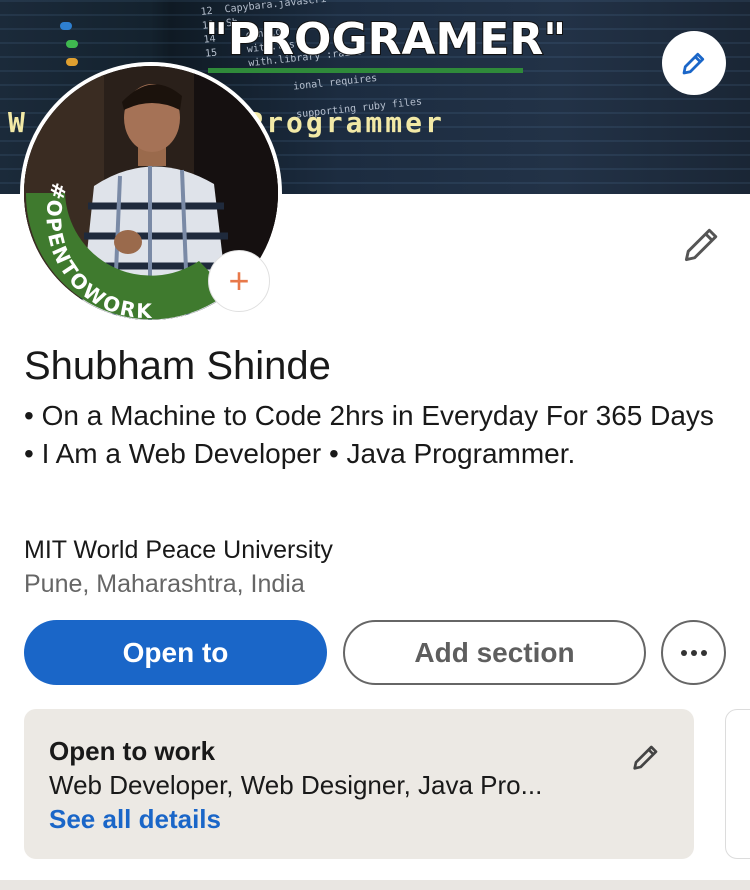 This screenshot has height=890, width=750. I want to click on plus-icon: +, so click(239, 280).